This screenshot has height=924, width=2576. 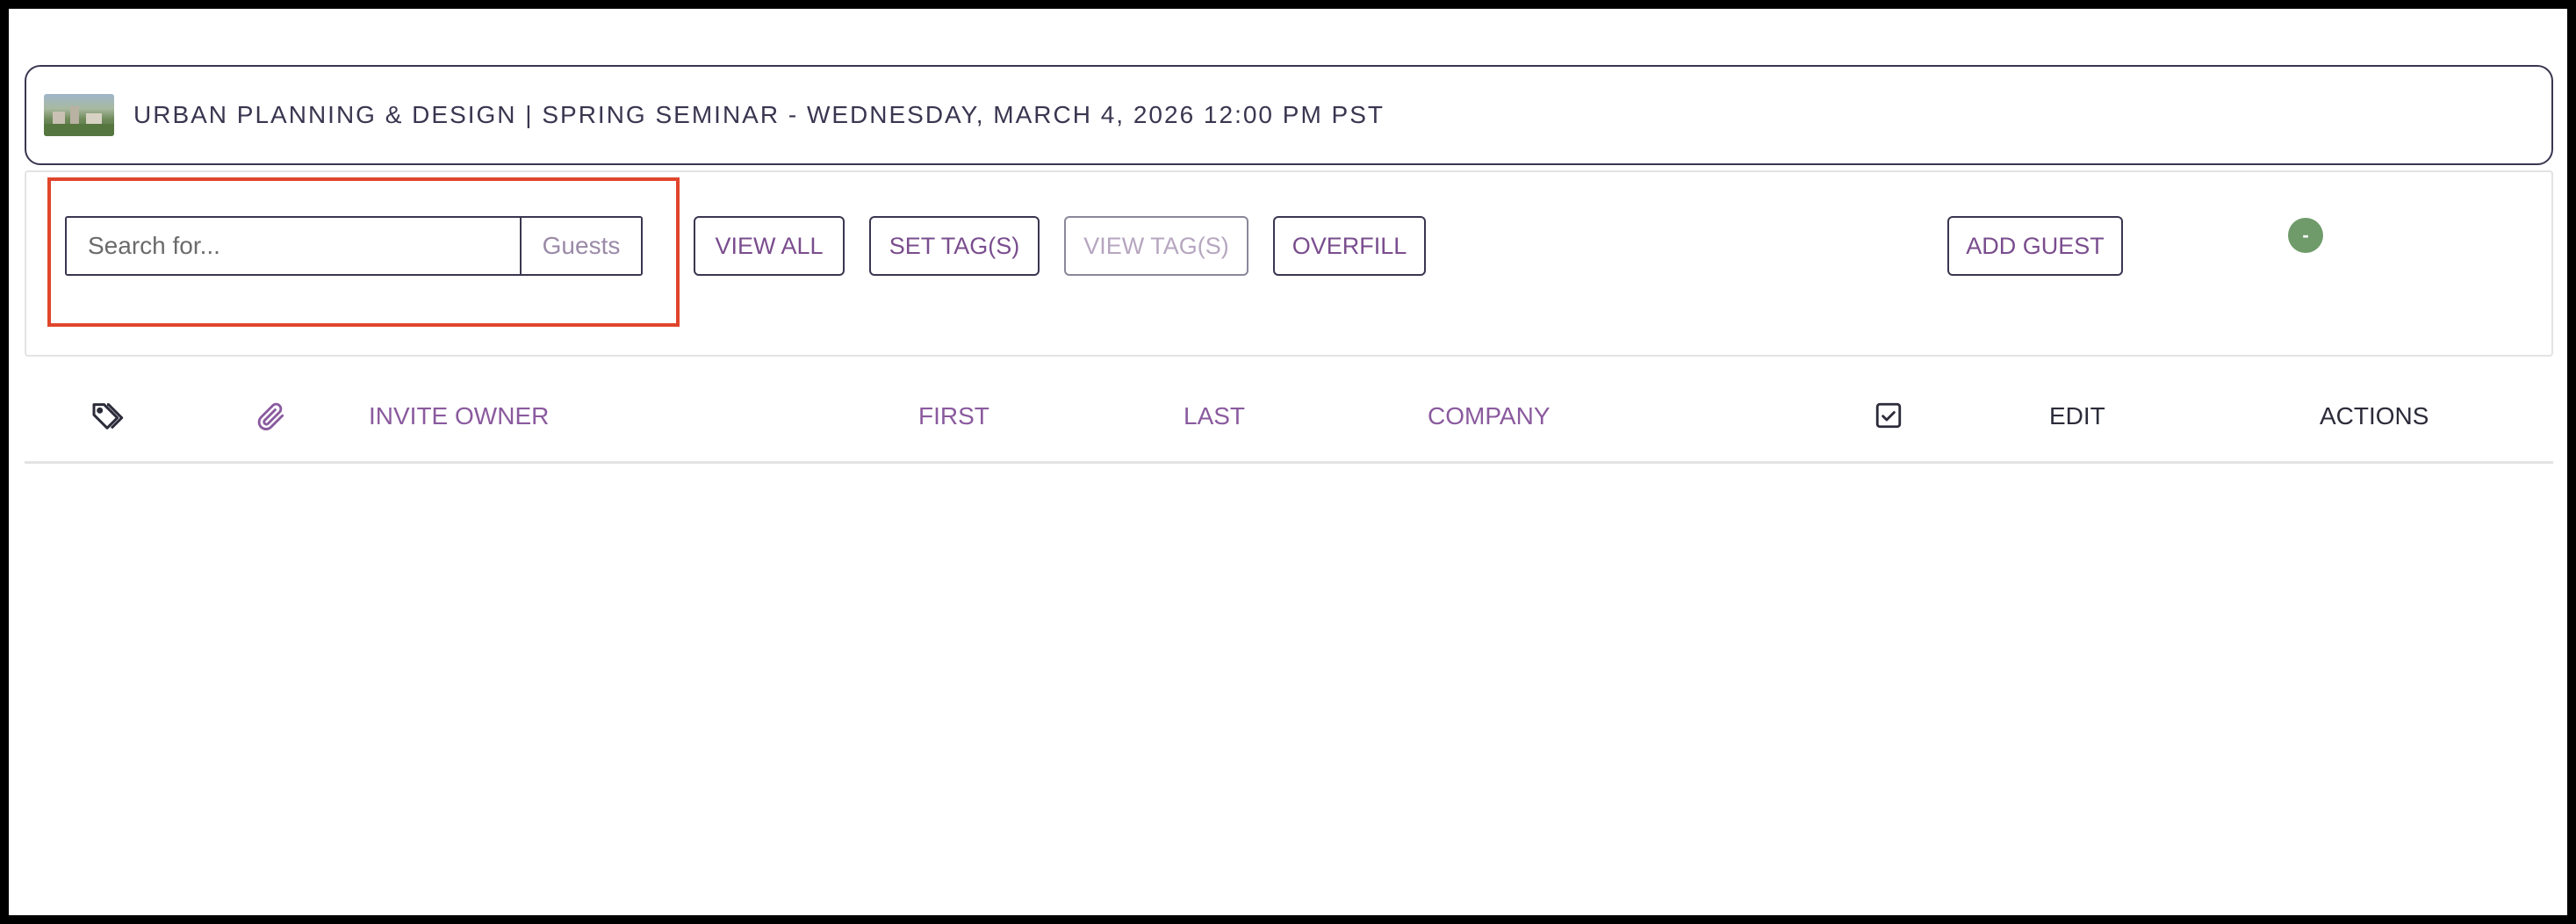 What do you see at coordinates (2077, 416) in the screenshot?
I see `column-edit: EDIT` at bounding box center [2077, 416].